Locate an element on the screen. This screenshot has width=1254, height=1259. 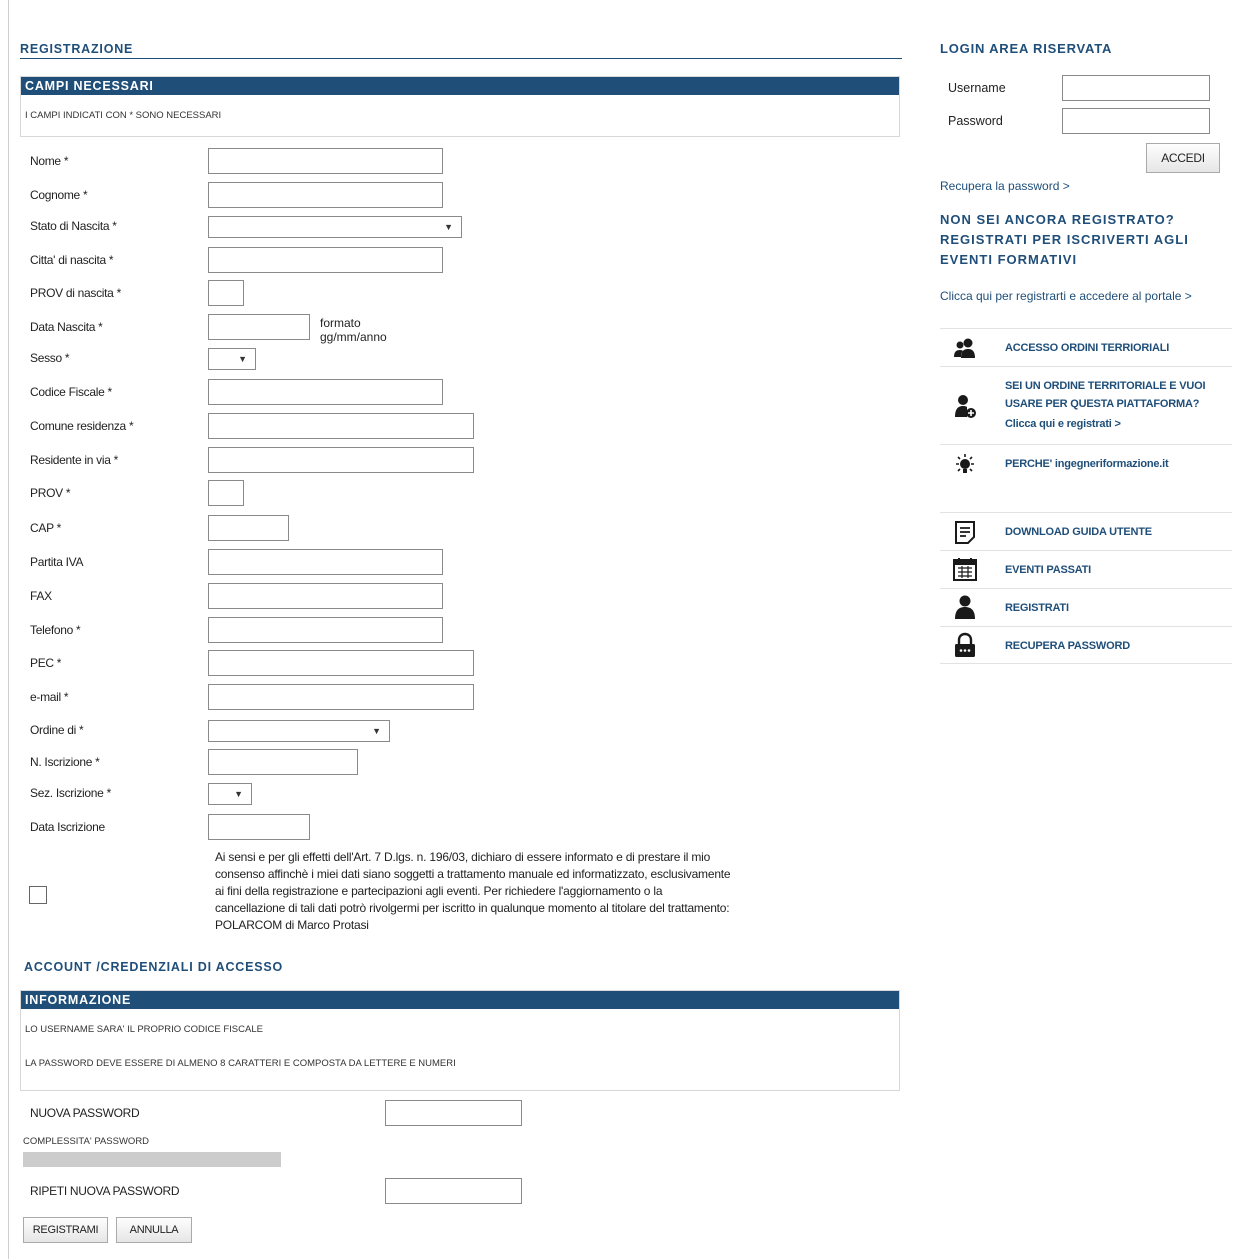
document-icon is located at coordinates (965, 532).